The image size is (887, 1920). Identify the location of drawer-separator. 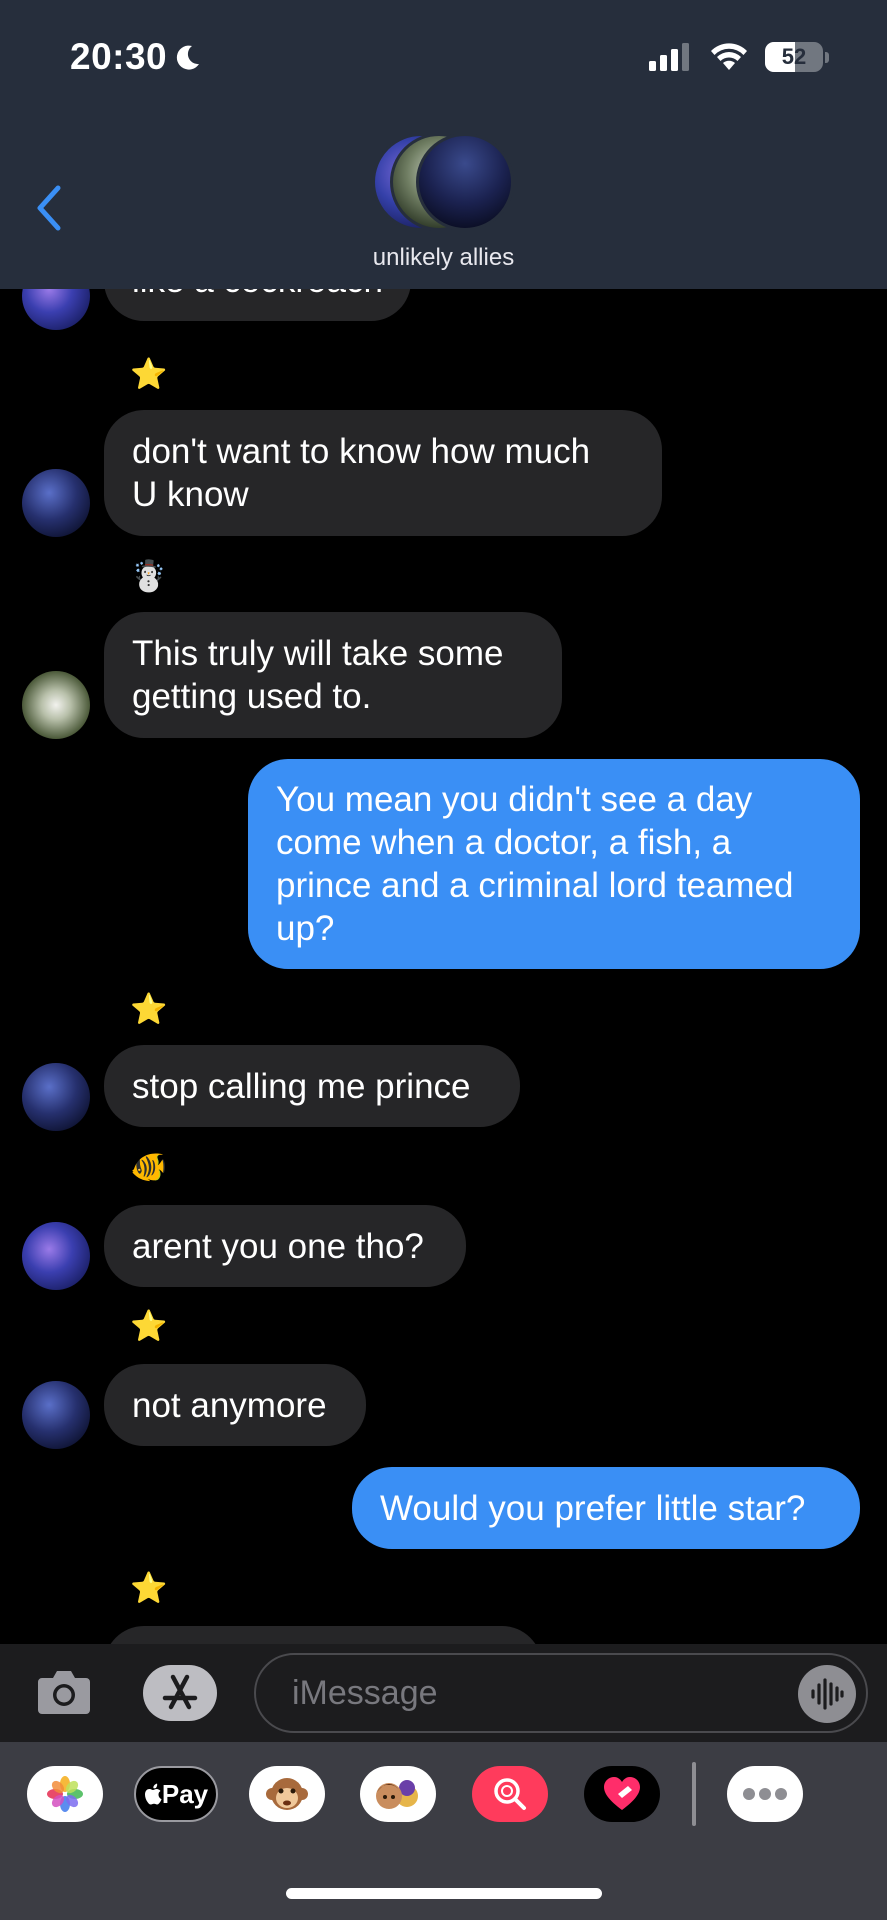
(694, 1794).